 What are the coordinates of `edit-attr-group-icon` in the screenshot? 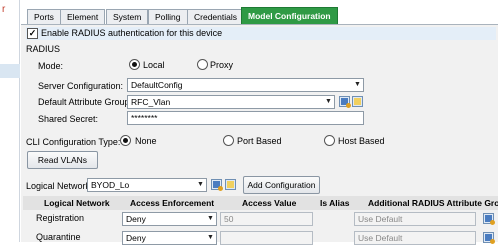 It's located at (357, 101).